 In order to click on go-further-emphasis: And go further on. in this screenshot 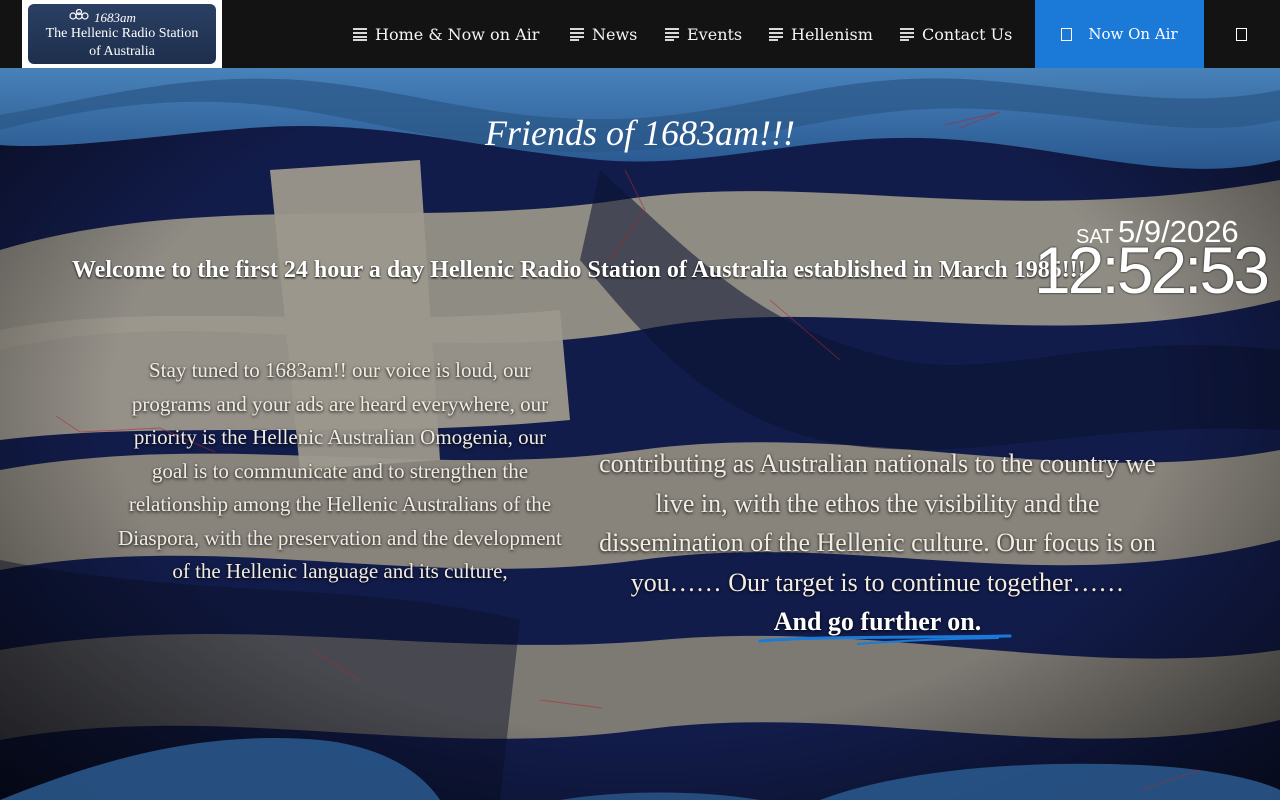, I will do `click(885, 623)`.